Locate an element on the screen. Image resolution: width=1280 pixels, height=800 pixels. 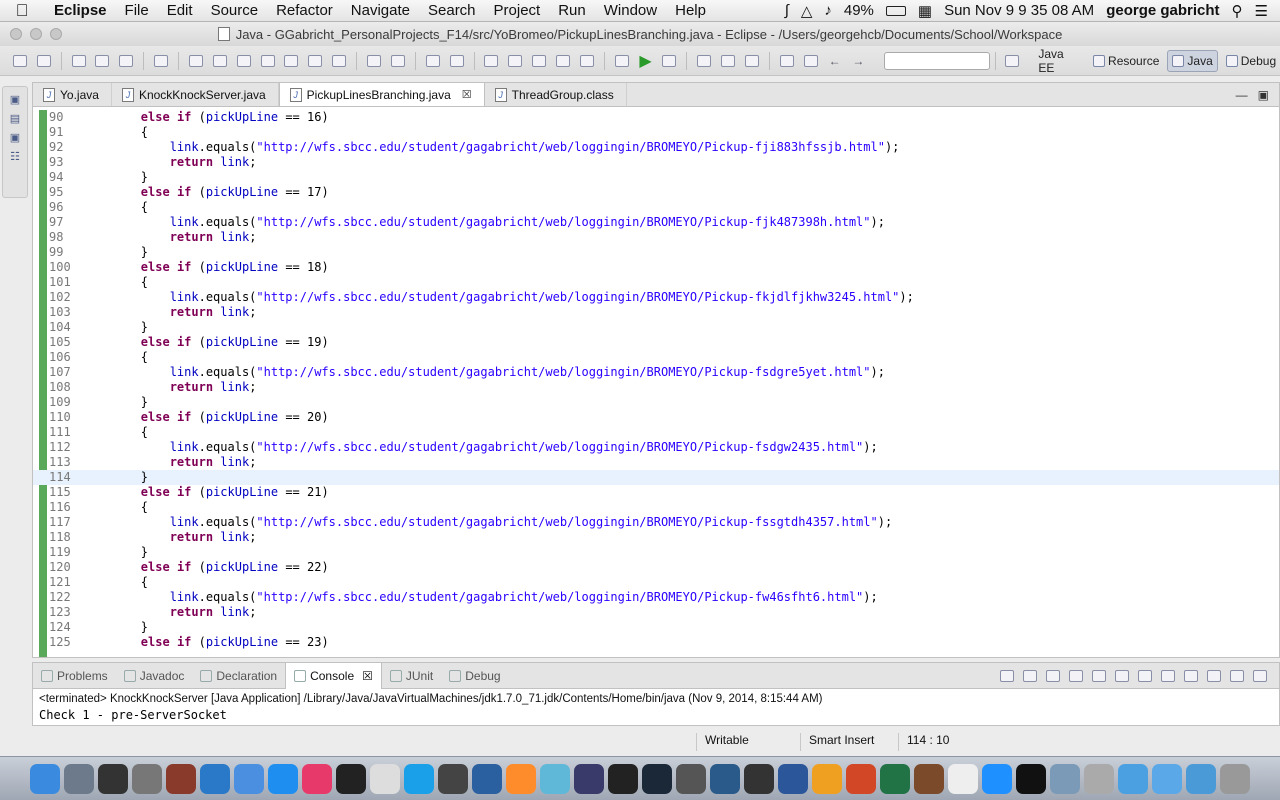
user-name: george gabricht is located at coordinates (1162, 10).